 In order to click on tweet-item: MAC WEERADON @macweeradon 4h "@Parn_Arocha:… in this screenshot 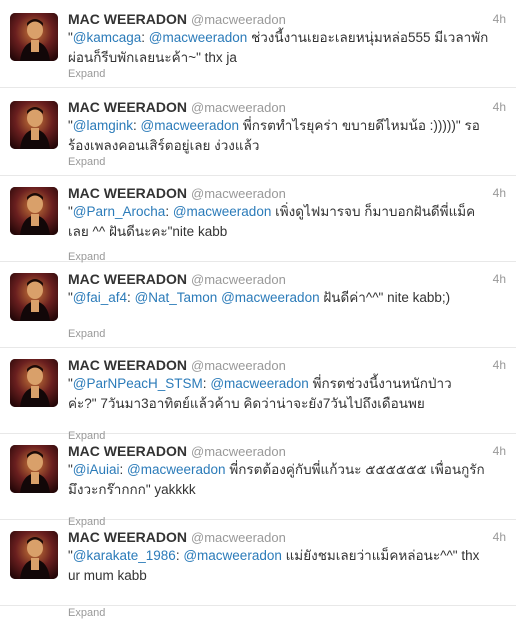, I will do `click(258, 218)`.